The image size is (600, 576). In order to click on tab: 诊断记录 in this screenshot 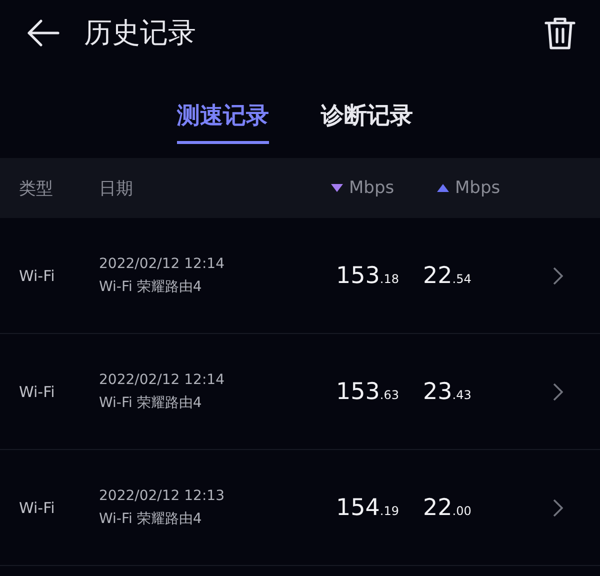, I will do `click(367, 121)`.